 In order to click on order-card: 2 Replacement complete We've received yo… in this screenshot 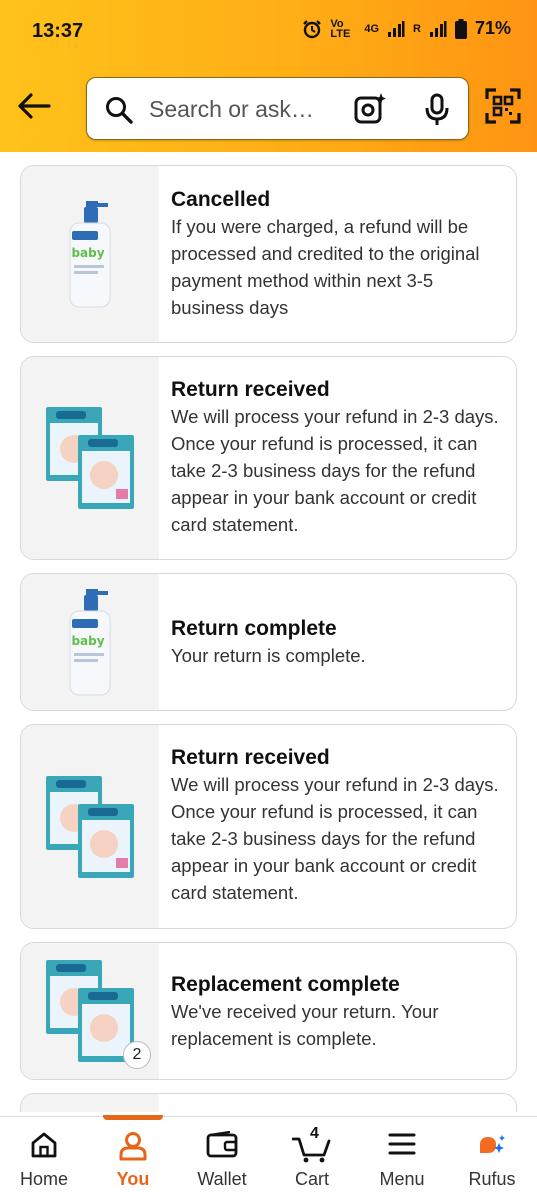, I will do `click(268, 1011)`.